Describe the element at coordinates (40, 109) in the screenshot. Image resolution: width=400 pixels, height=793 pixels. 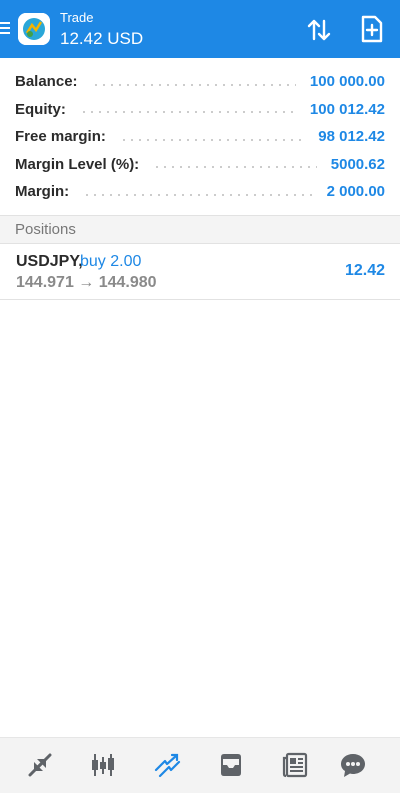
I see `summary-label: Equity:` at that location.